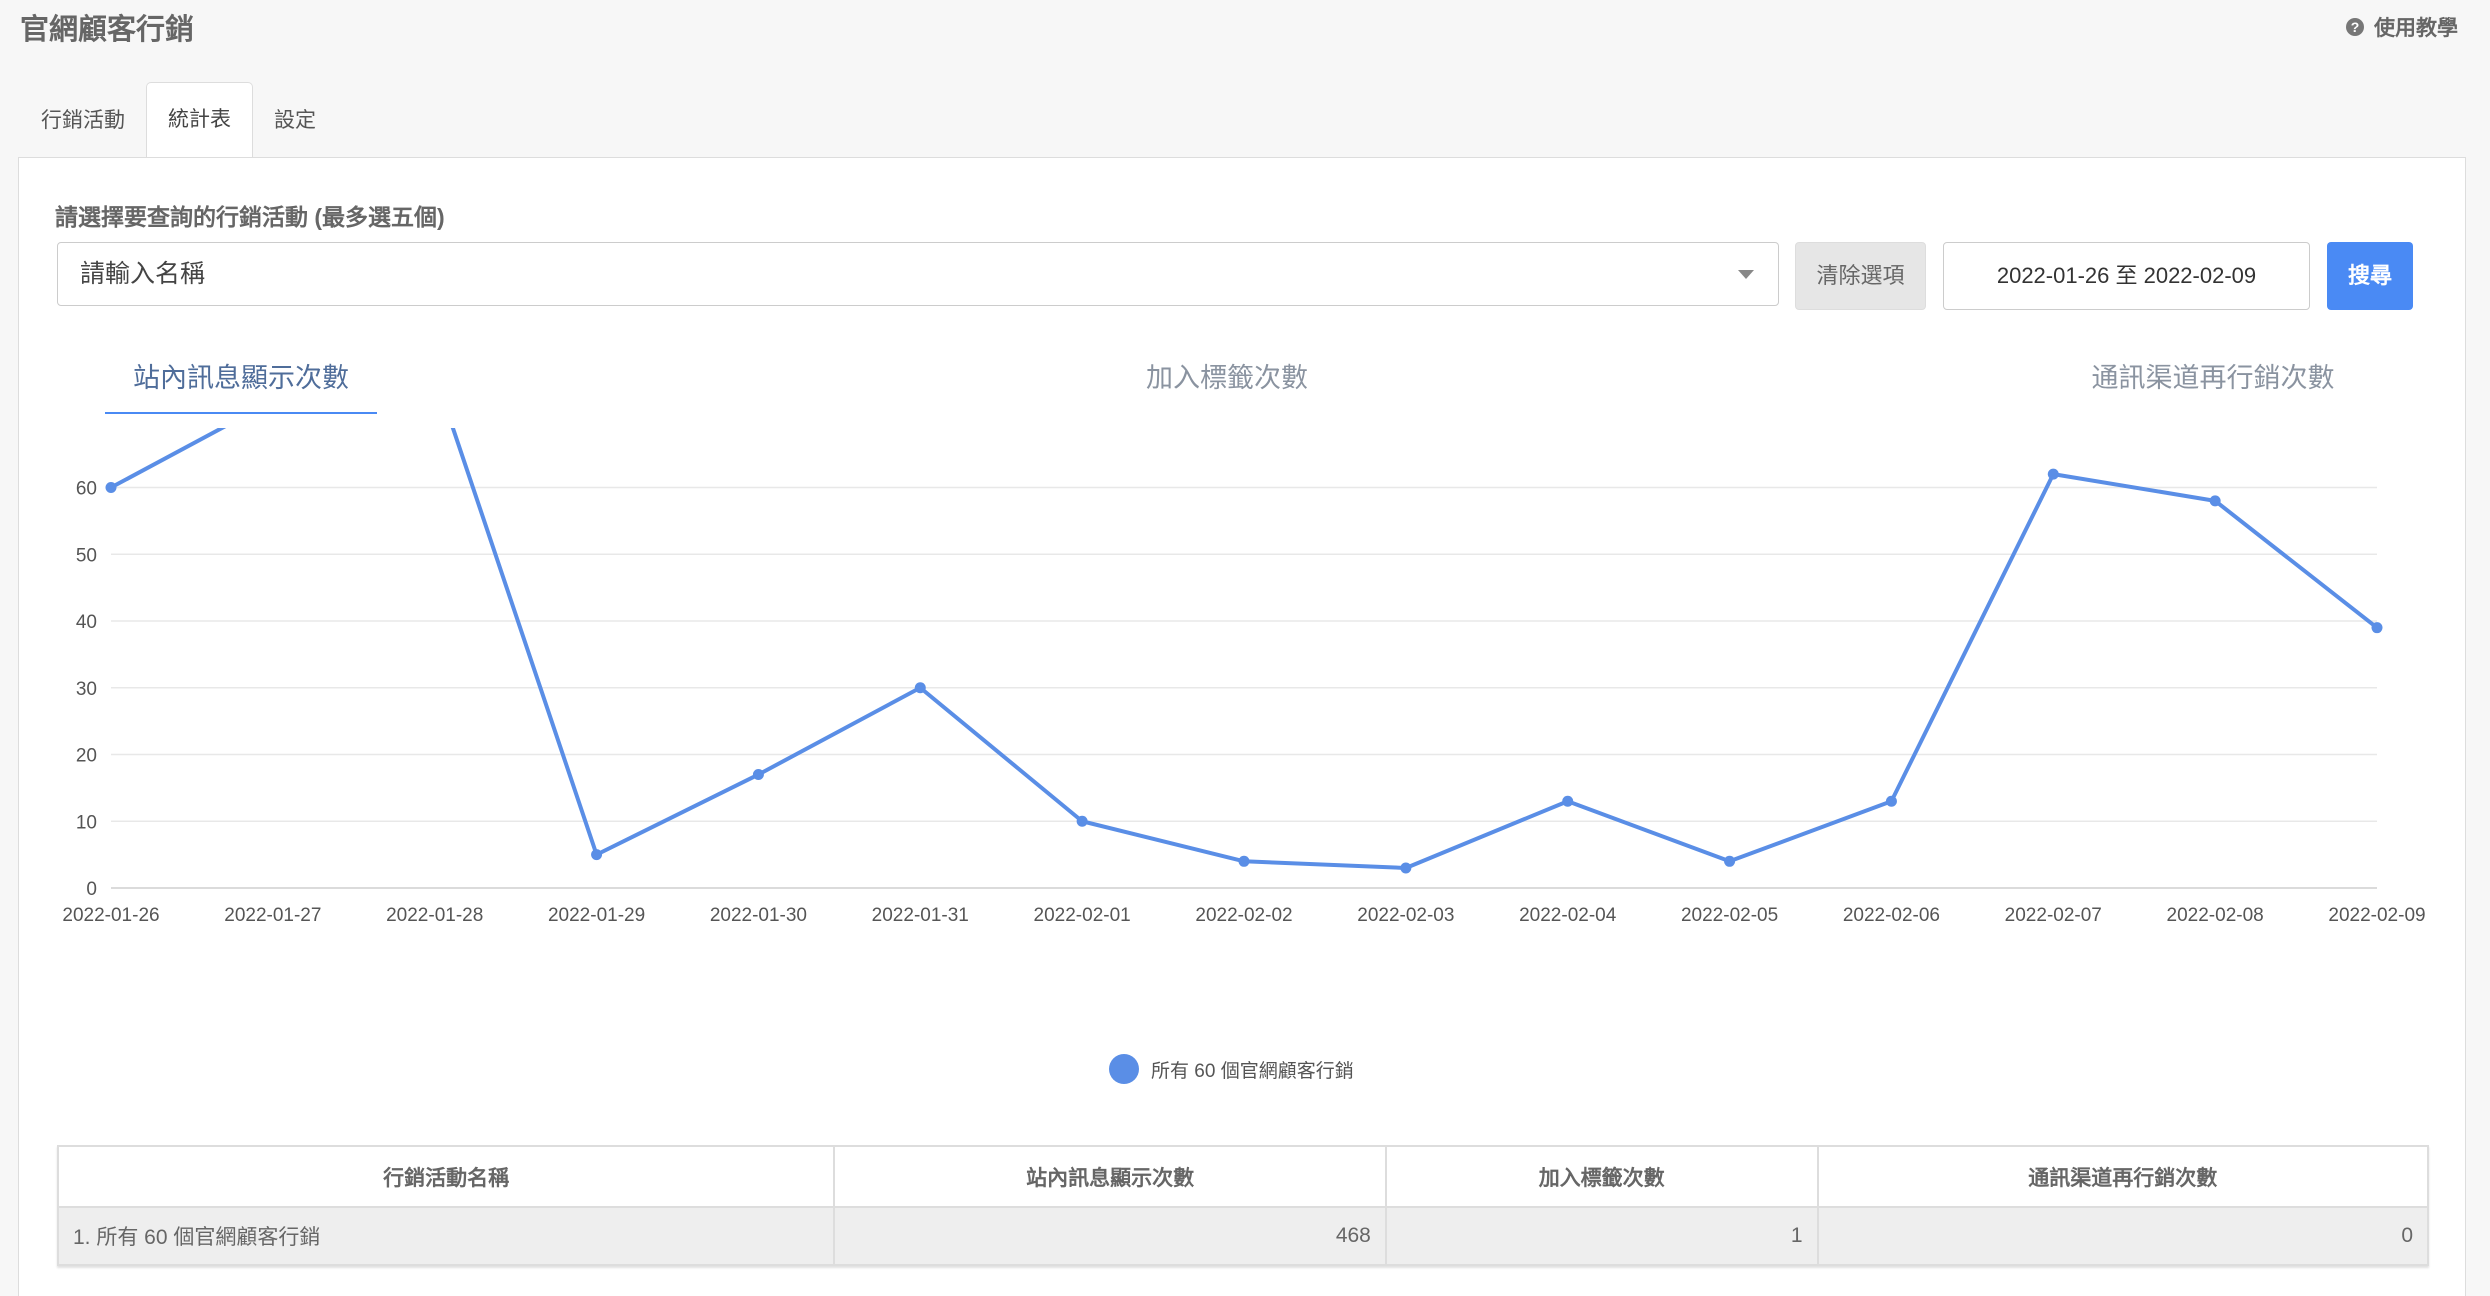 This screenshot has height=1296, width=2490. Describe the element at coordinates (596, 915) in the screenshot. I see `x-tick-label: 2022-01-29` at that location.